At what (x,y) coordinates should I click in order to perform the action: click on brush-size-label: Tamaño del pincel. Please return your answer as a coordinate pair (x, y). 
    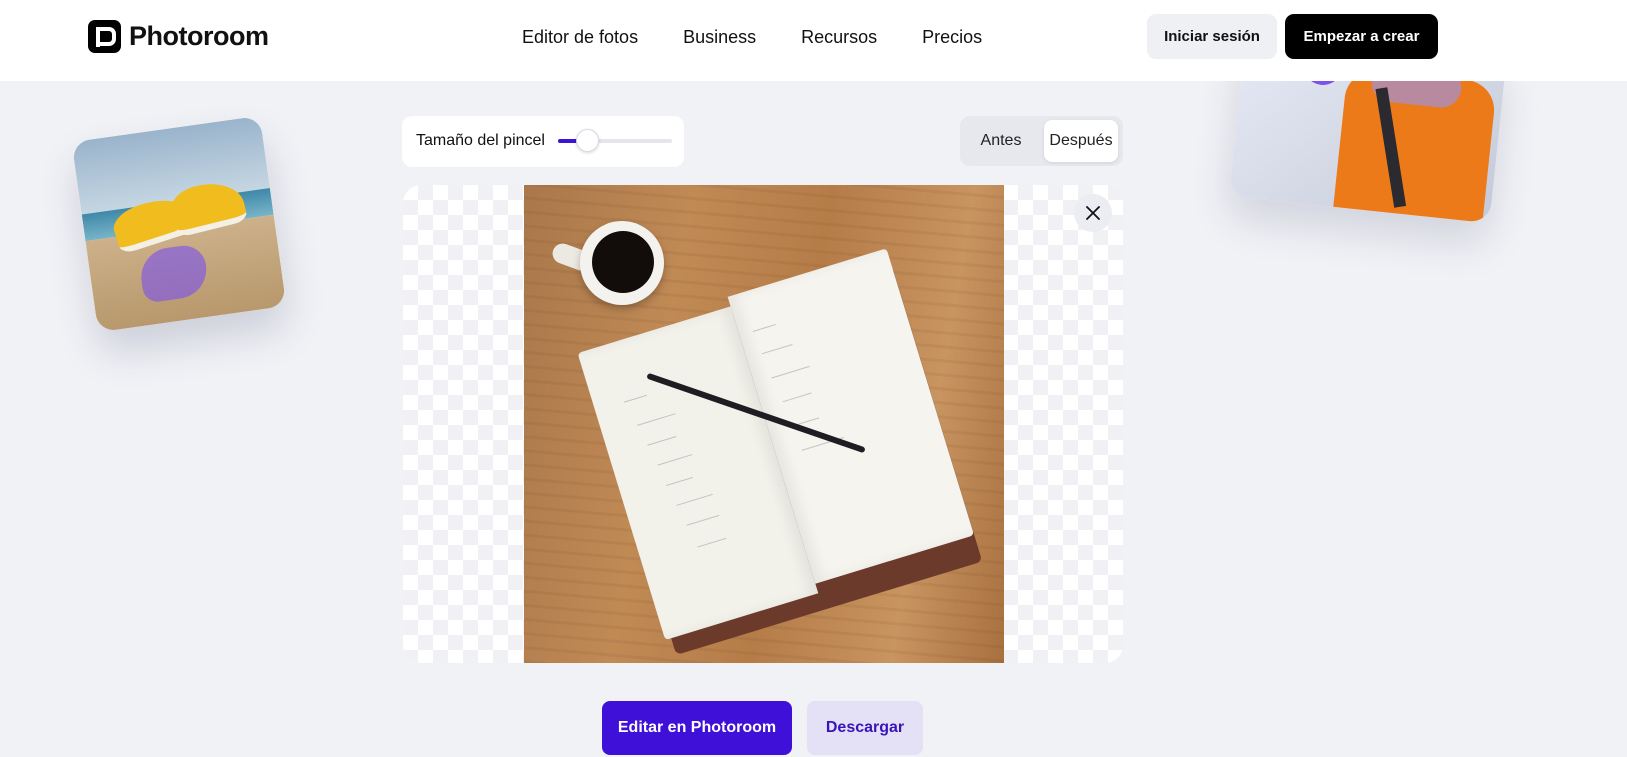
    Looking at the image, I should click on (480, 140).